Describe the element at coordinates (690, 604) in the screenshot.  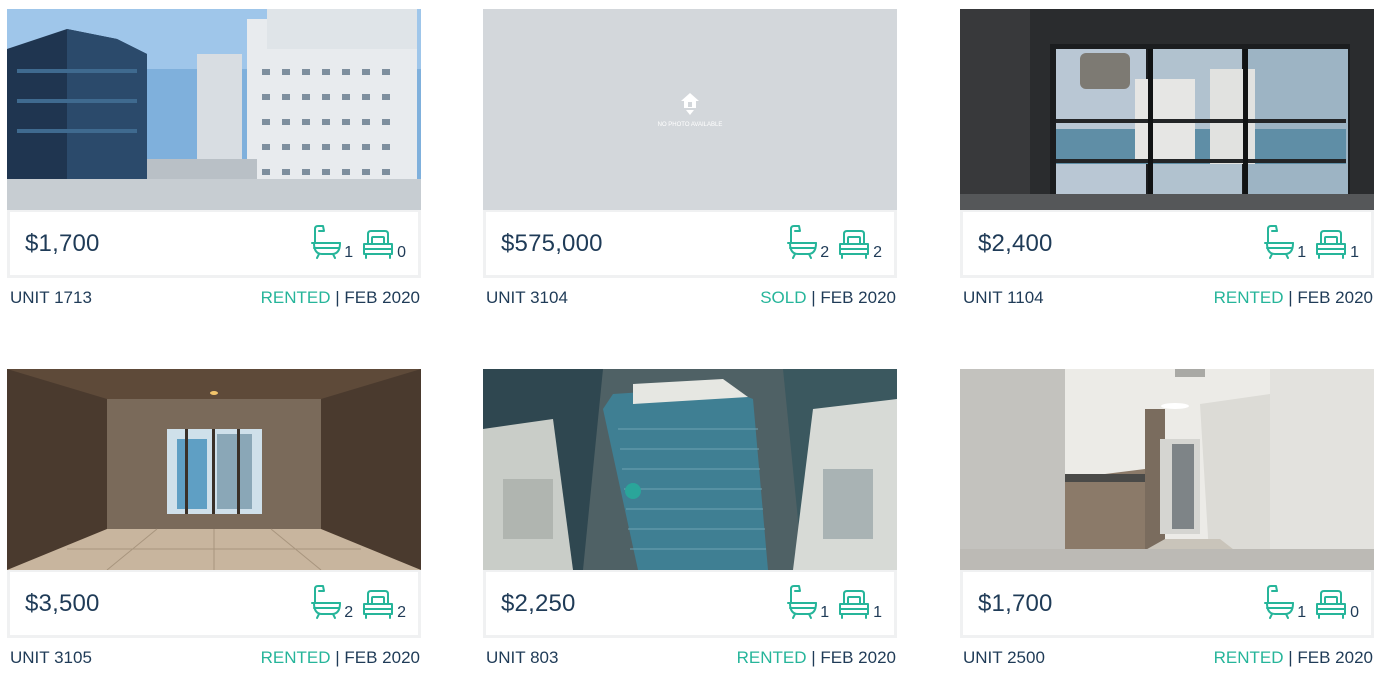
I see `listing-info-box: $2,250 1 1` at that location.